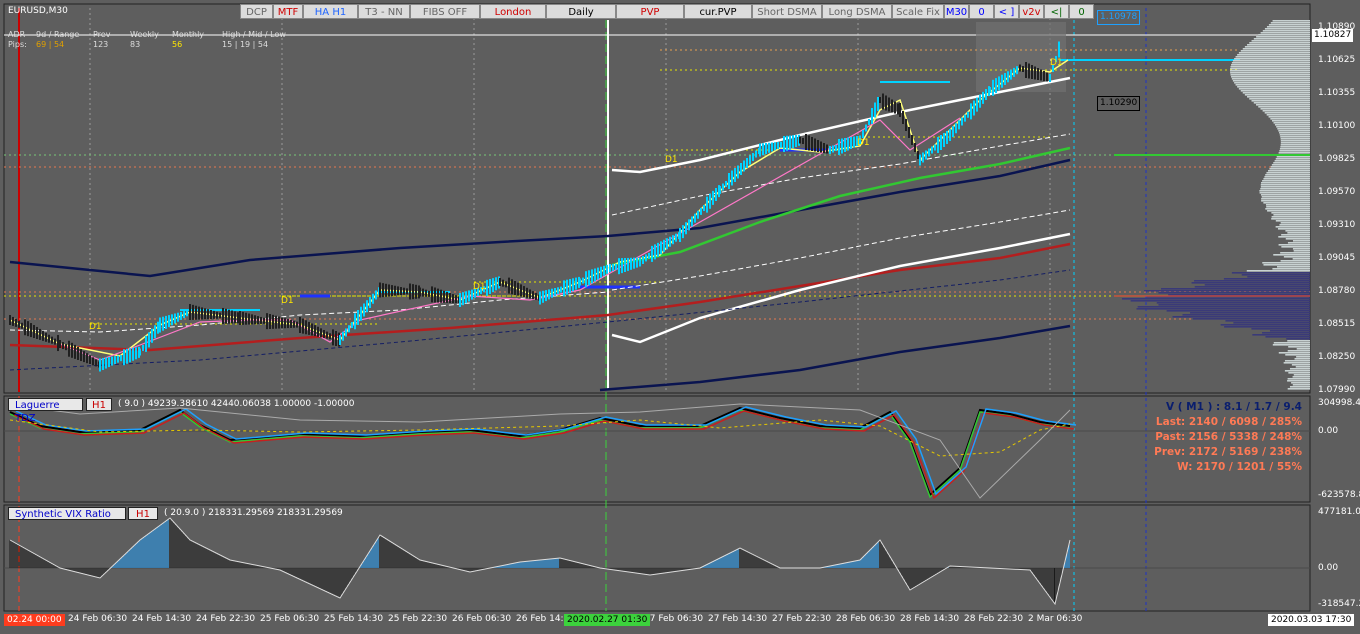  Describe the element at coordinates (513, 11) in the screenshot. I see `toolbar-button-5: London` at that location.